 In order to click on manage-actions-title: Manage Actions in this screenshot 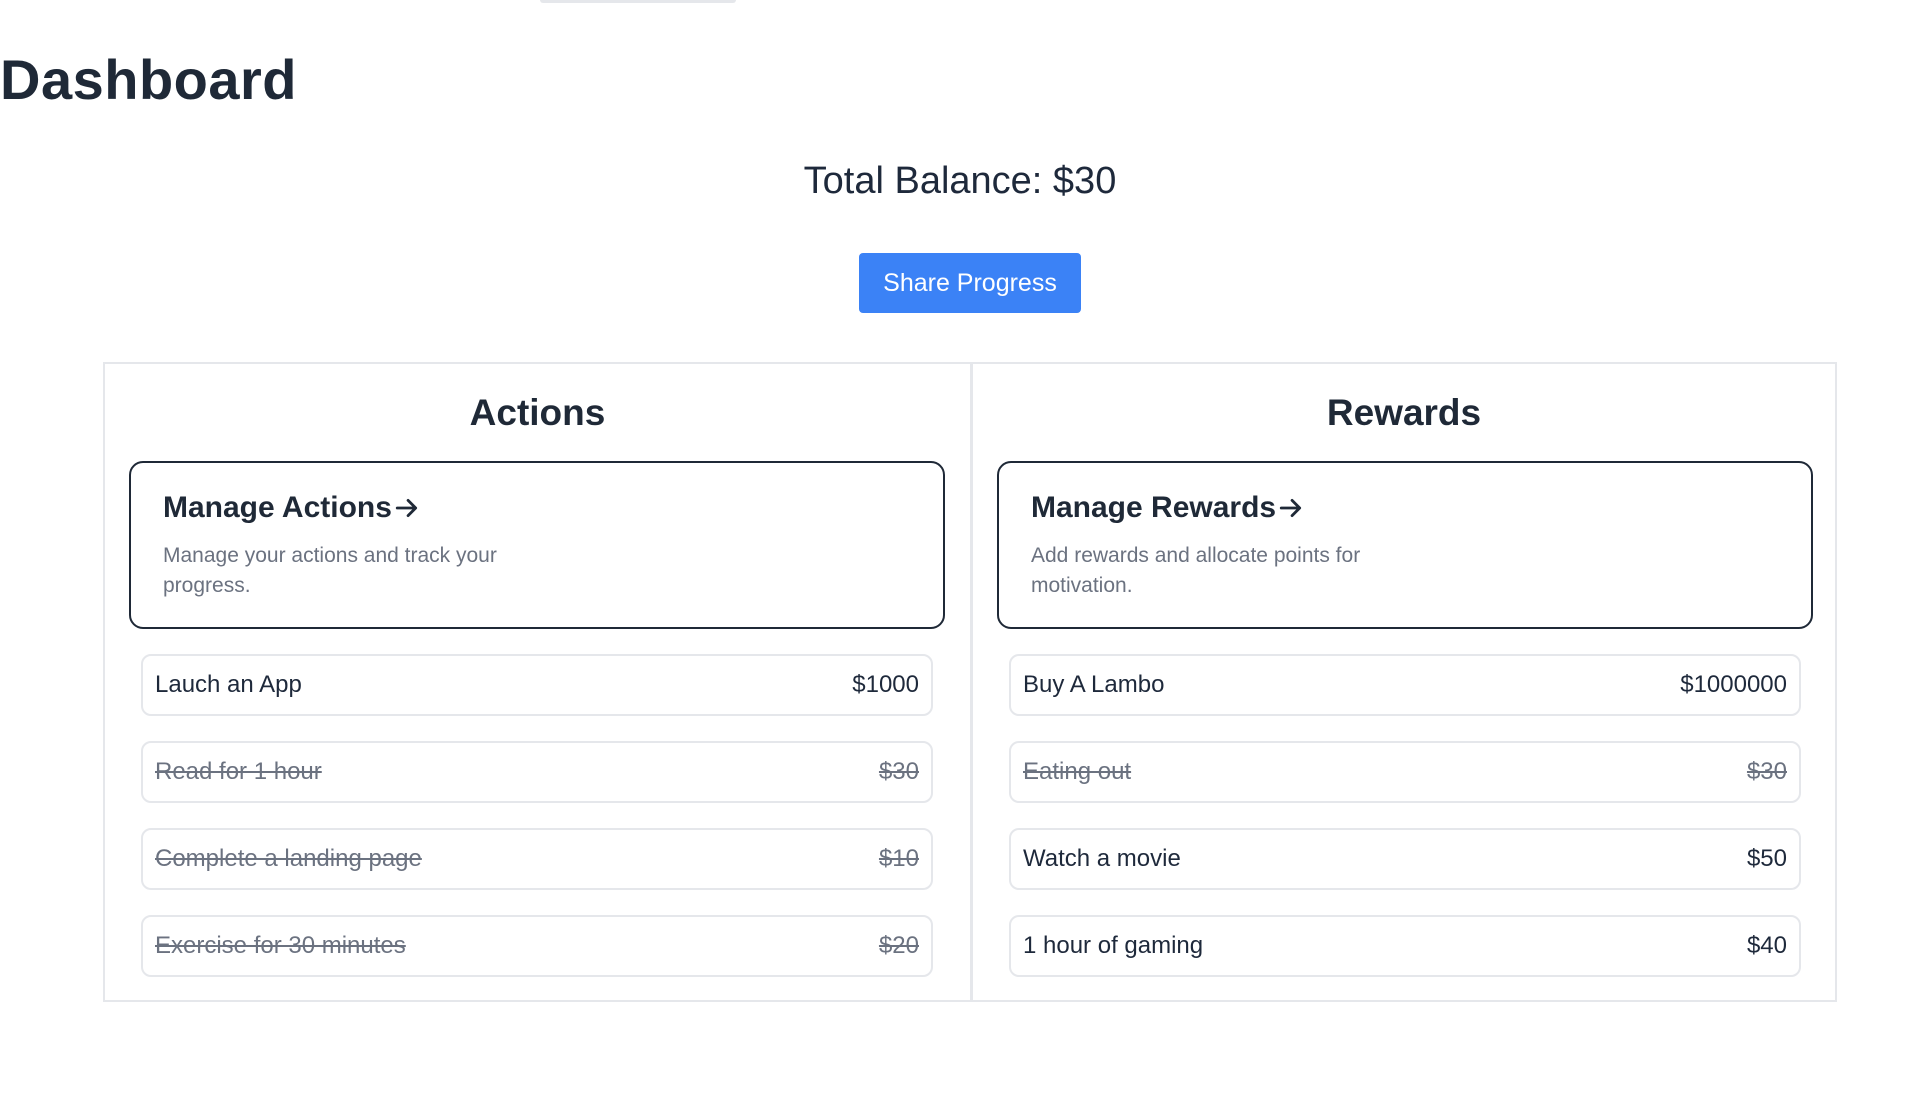, I will do `click(291, 508)`.